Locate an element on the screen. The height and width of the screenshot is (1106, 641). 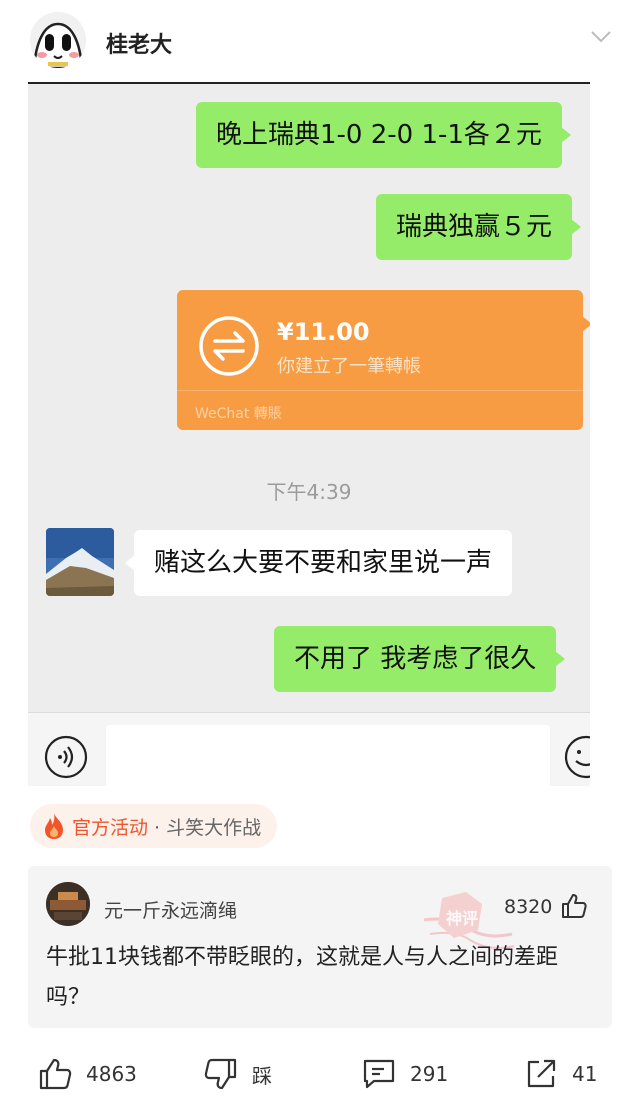
mountain-photo-icon is located at coordinates (80, 562).